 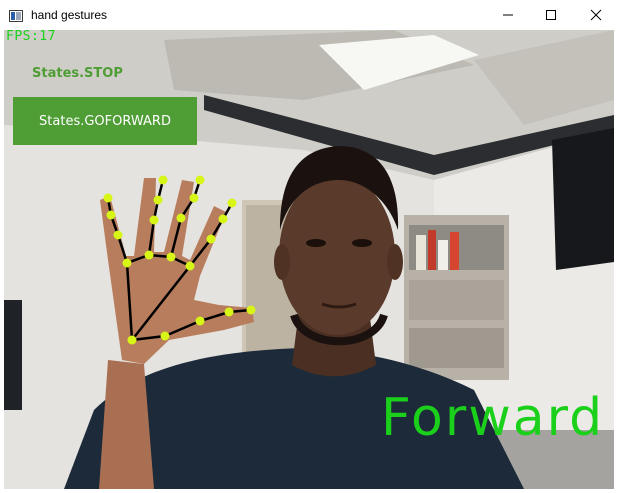 I want to click on close-button, so click(x=596, y=15).